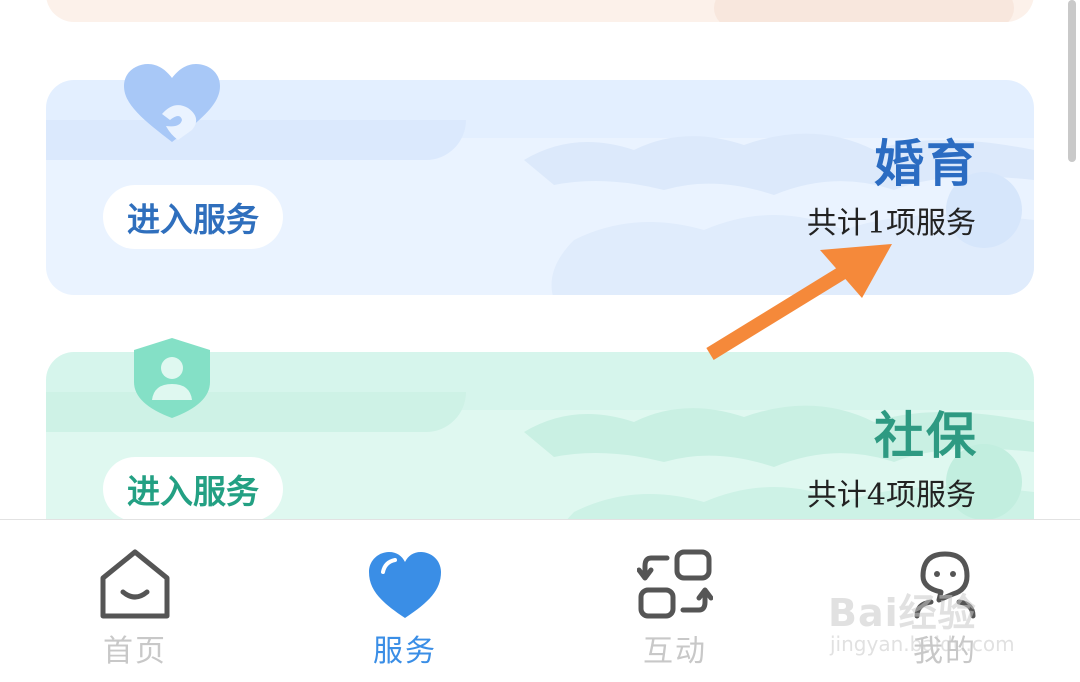  I want to click on baidu-watermark: Bai经验 jingyan.baidu.com, so click(928, 615).